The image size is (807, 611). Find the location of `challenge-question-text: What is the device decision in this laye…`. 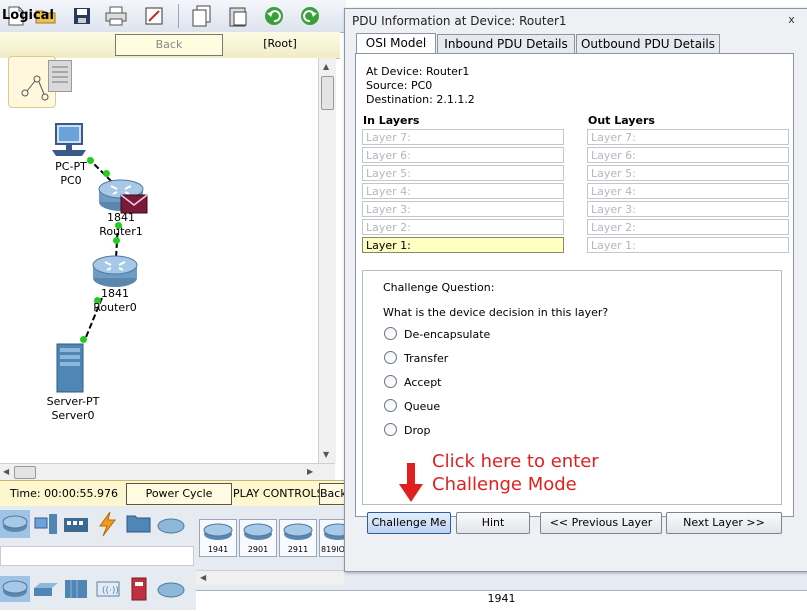

challenge-question-text: What is the device decision in this laye… is located at coordinates (496, 312).